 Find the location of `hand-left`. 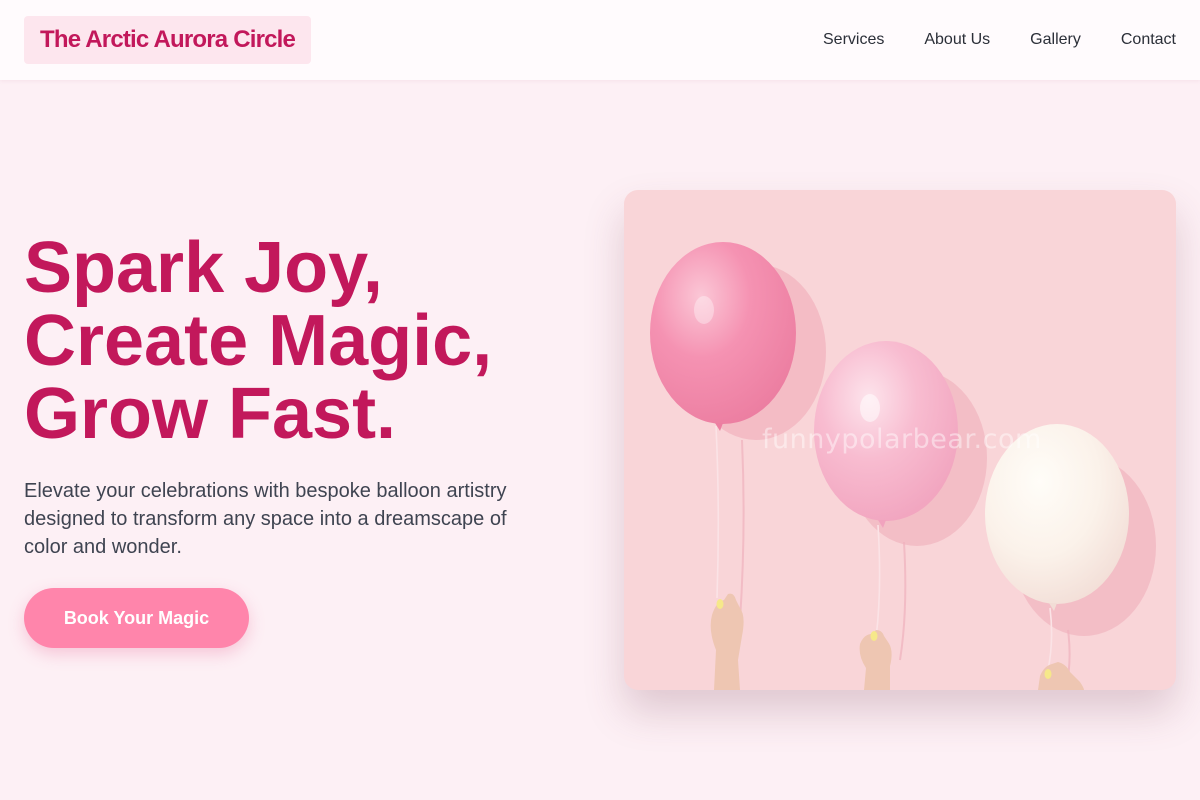

hand-left is located at coordinates (727, 641).